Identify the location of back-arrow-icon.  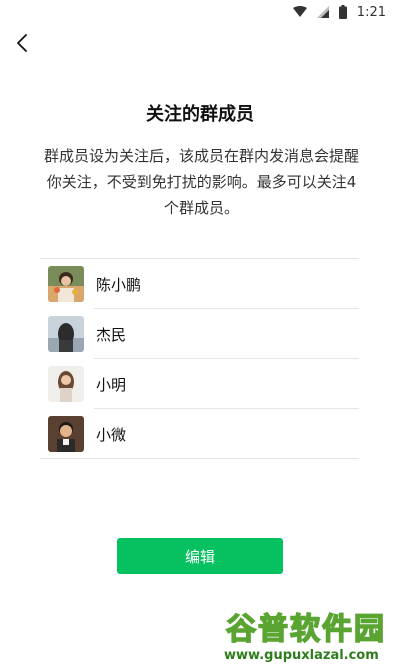
(22, 45).